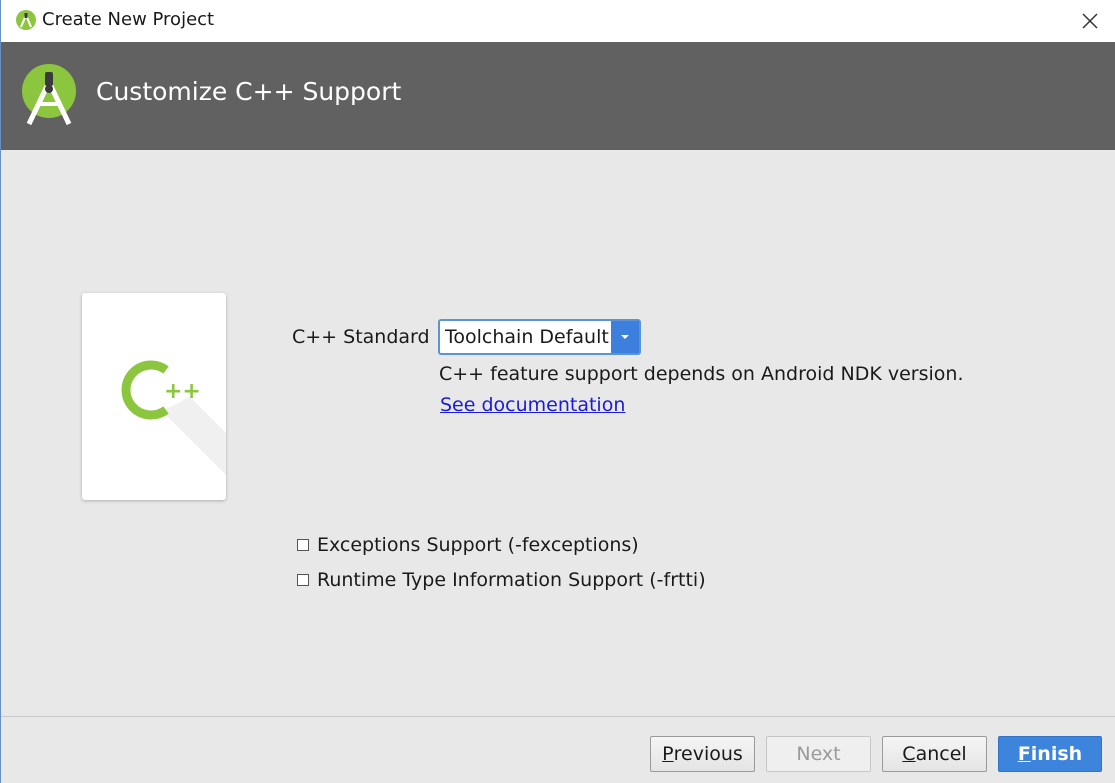 This screenshot has height=783, width=1115. I want to click on wizard-header: Customize C++ Support, so click(558, 96).